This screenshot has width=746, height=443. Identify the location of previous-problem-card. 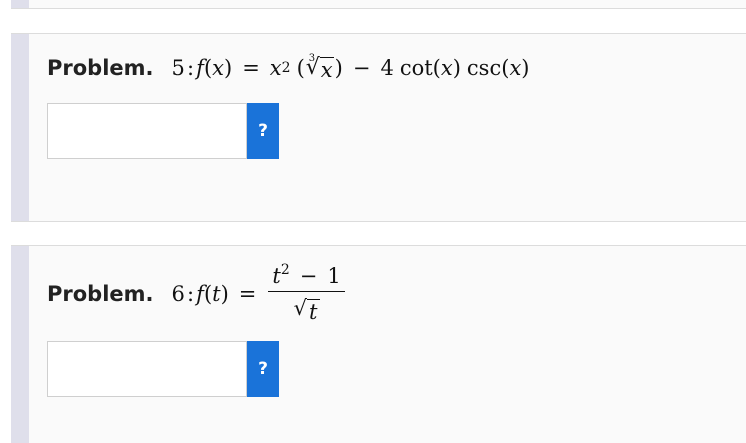
(378, 4).